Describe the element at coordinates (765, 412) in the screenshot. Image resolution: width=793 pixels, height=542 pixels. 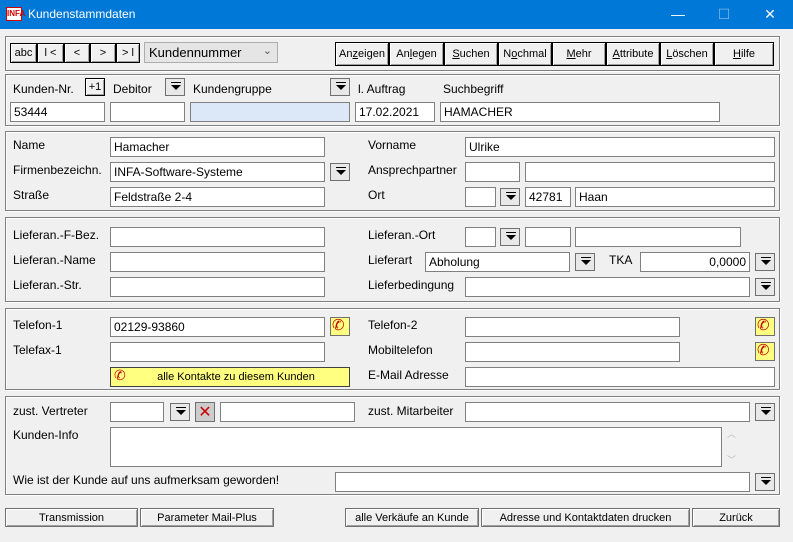
I see `mitarbeiter-dropdown-button` at that location.